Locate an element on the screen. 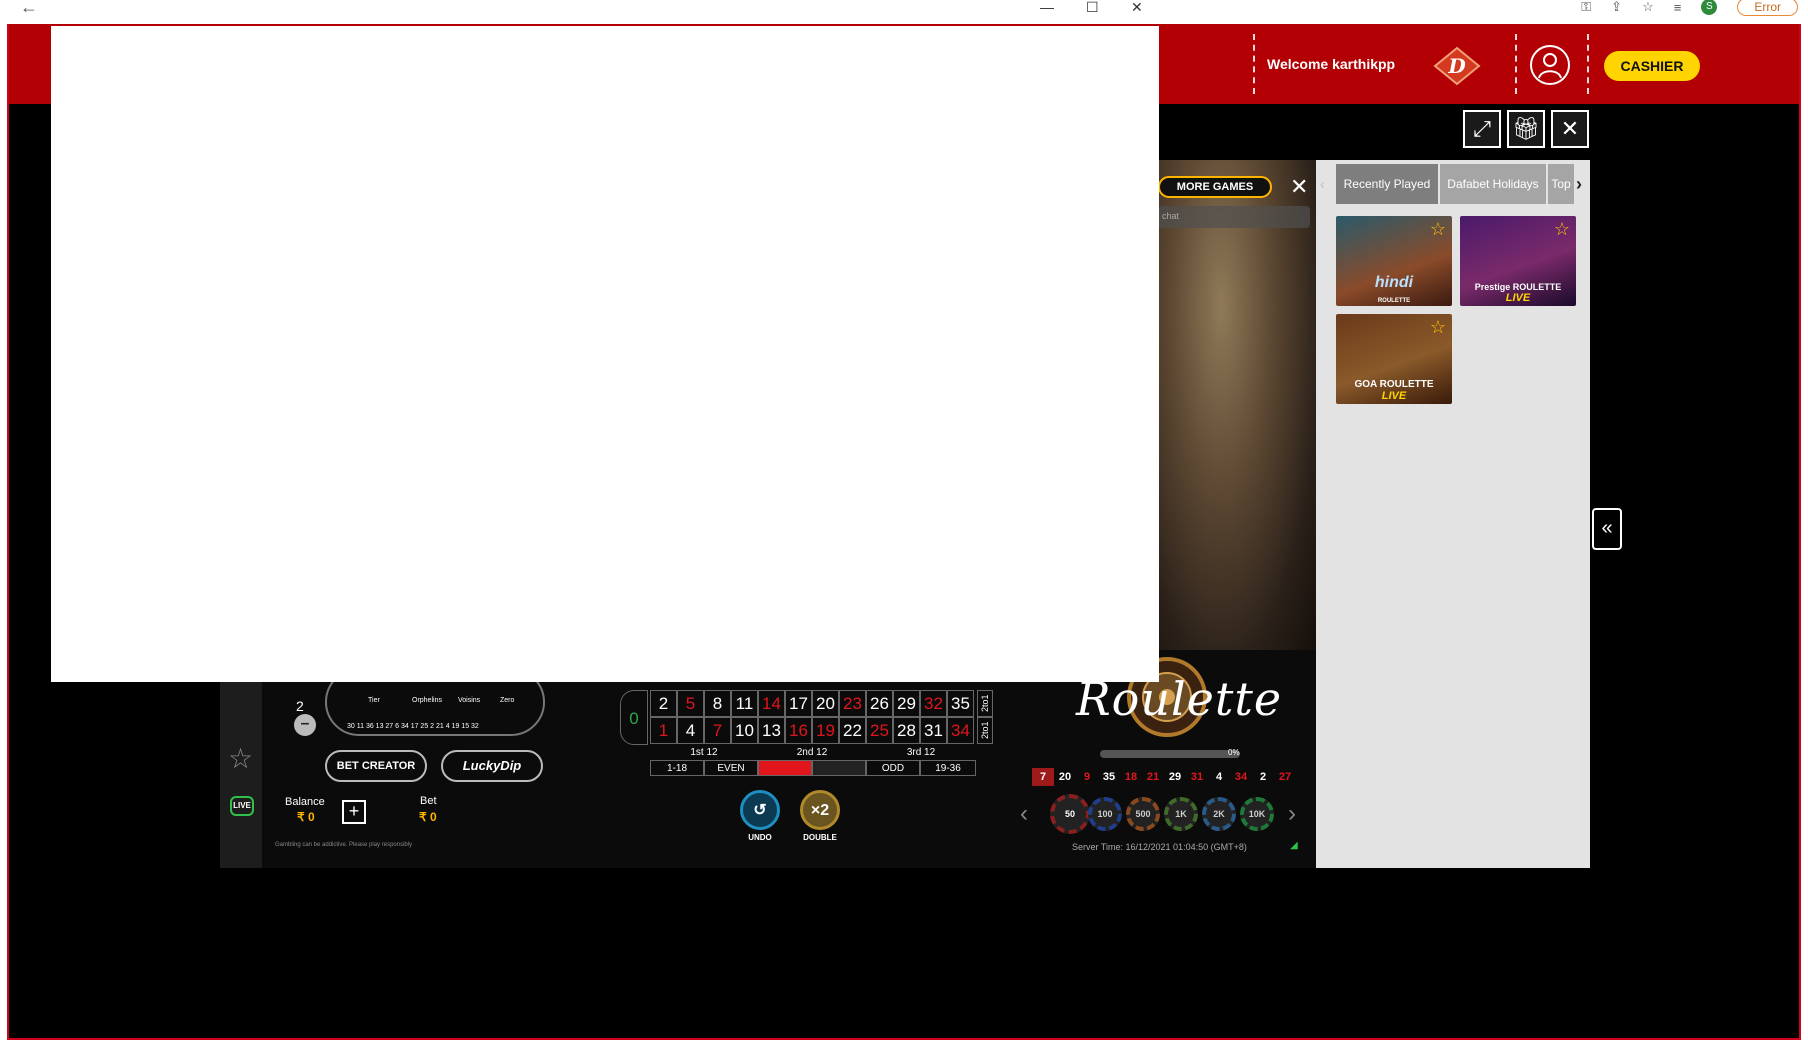 This screenshot has height=1059, width=1808. bet-creator-button: BET CREATOR is located at coordinates (376, 766).